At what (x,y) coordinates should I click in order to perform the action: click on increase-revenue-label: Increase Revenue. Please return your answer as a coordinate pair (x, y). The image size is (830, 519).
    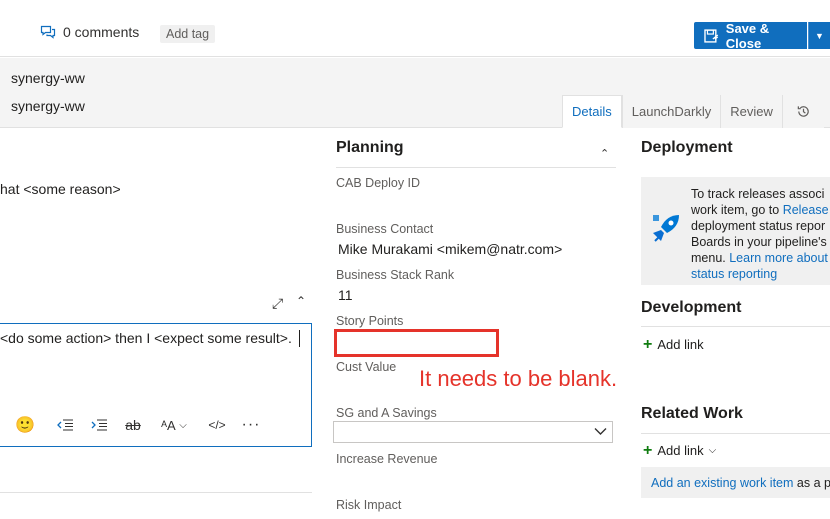
    Looking at the image, I should click on (387, 459).